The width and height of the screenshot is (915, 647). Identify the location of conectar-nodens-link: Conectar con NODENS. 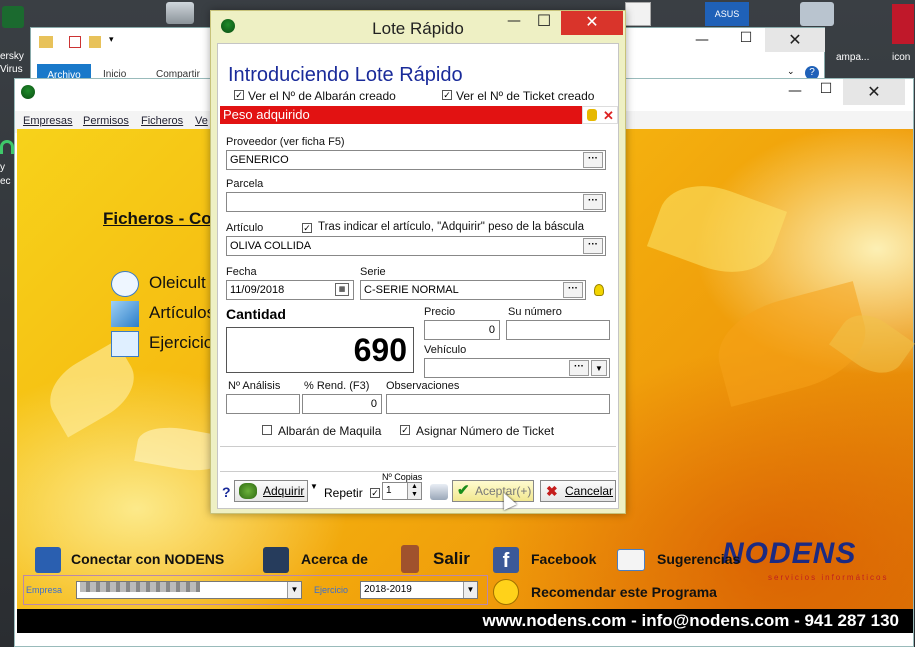
(147, 559).